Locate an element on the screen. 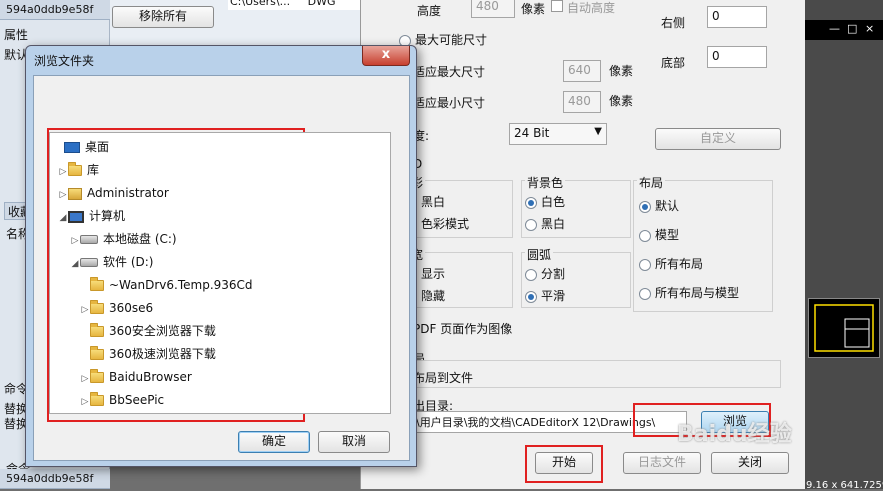 The width and height of the screenshot is (883, 491). height-unit: 像素 is located at coordinates (533, 9).